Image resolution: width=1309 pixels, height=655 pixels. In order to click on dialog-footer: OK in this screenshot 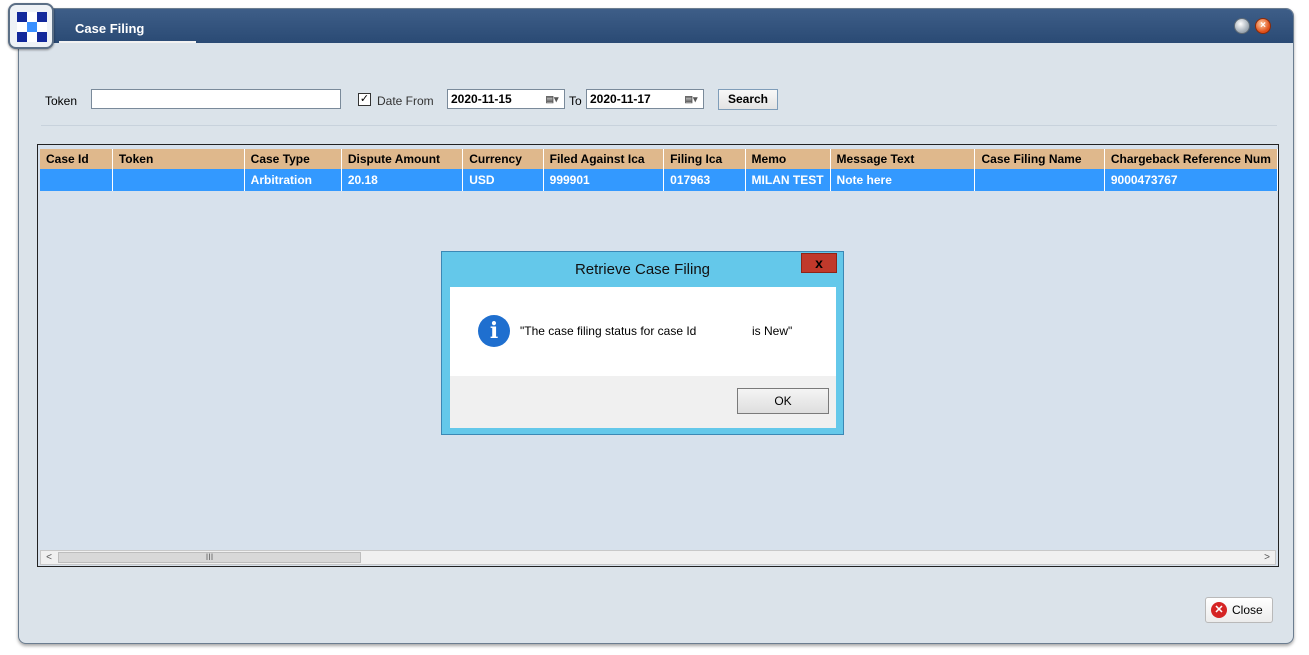, I will do `click(643, 402)`.